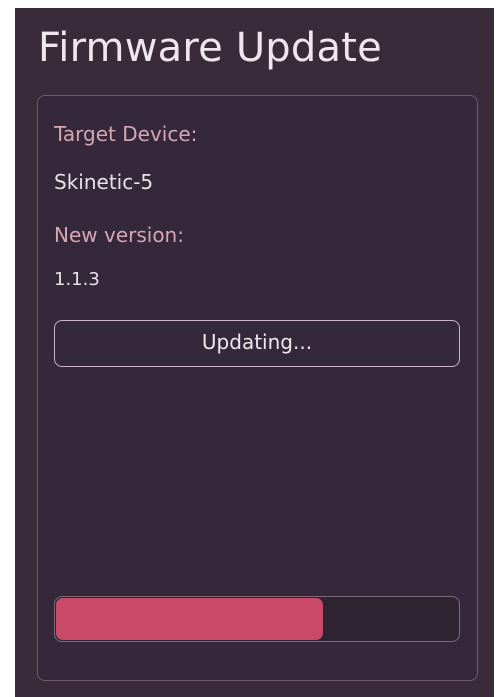 This screenshot has width=496, height=697. What do you see at coordinates (126, 134) in the screenshot?
I see `target-device-label: Target Device:` at bounding box center [126, 134].